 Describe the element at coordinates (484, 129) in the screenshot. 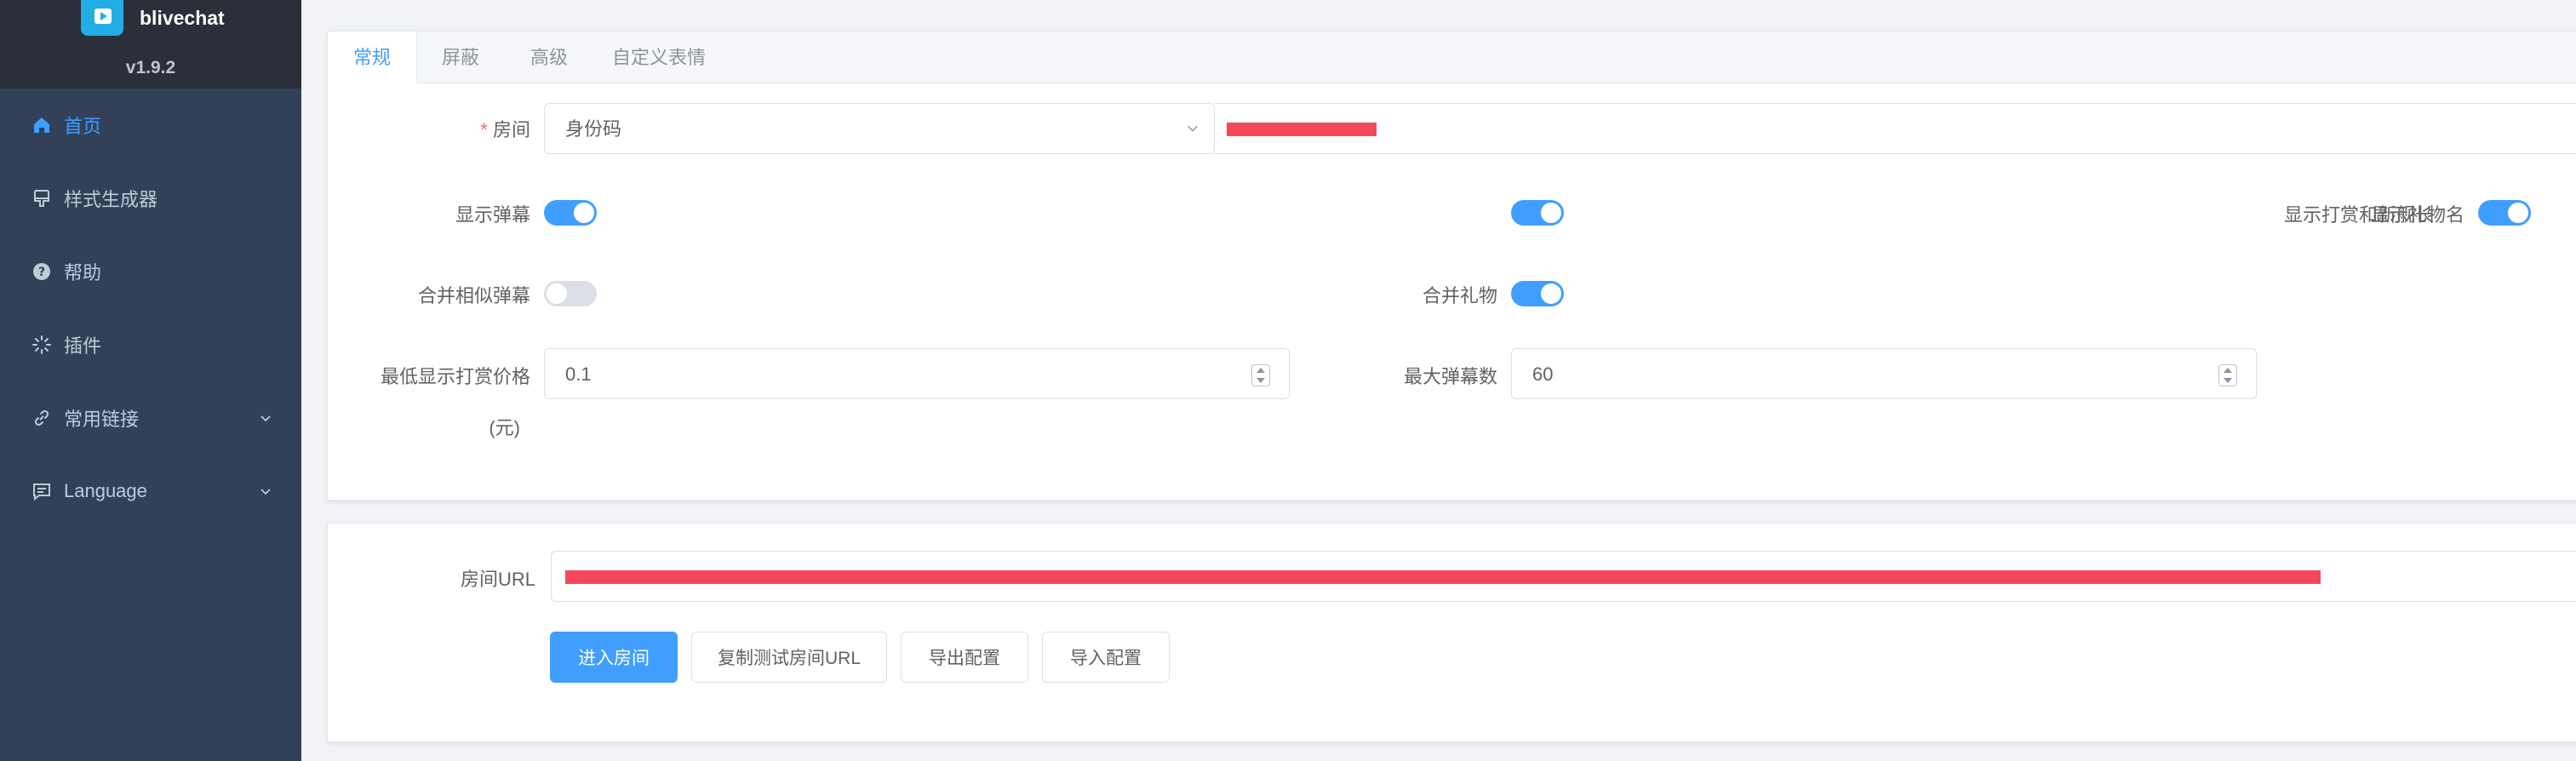

I see `required-mark: *` at that location.